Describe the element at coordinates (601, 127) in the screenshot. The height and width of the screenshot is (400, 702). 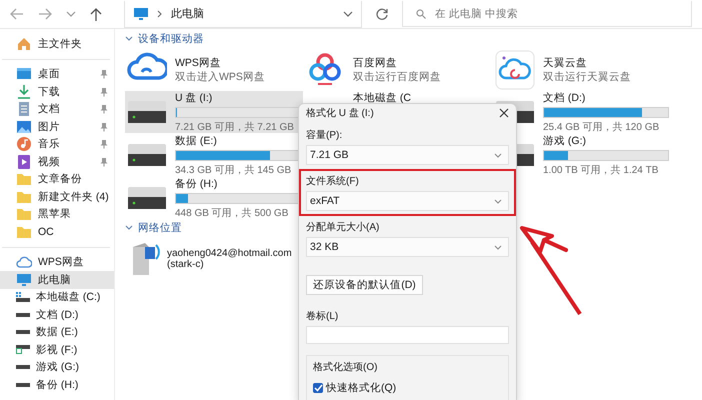
I see `drive-info: 25.4 GB 可用，共 120 GB` at that location.